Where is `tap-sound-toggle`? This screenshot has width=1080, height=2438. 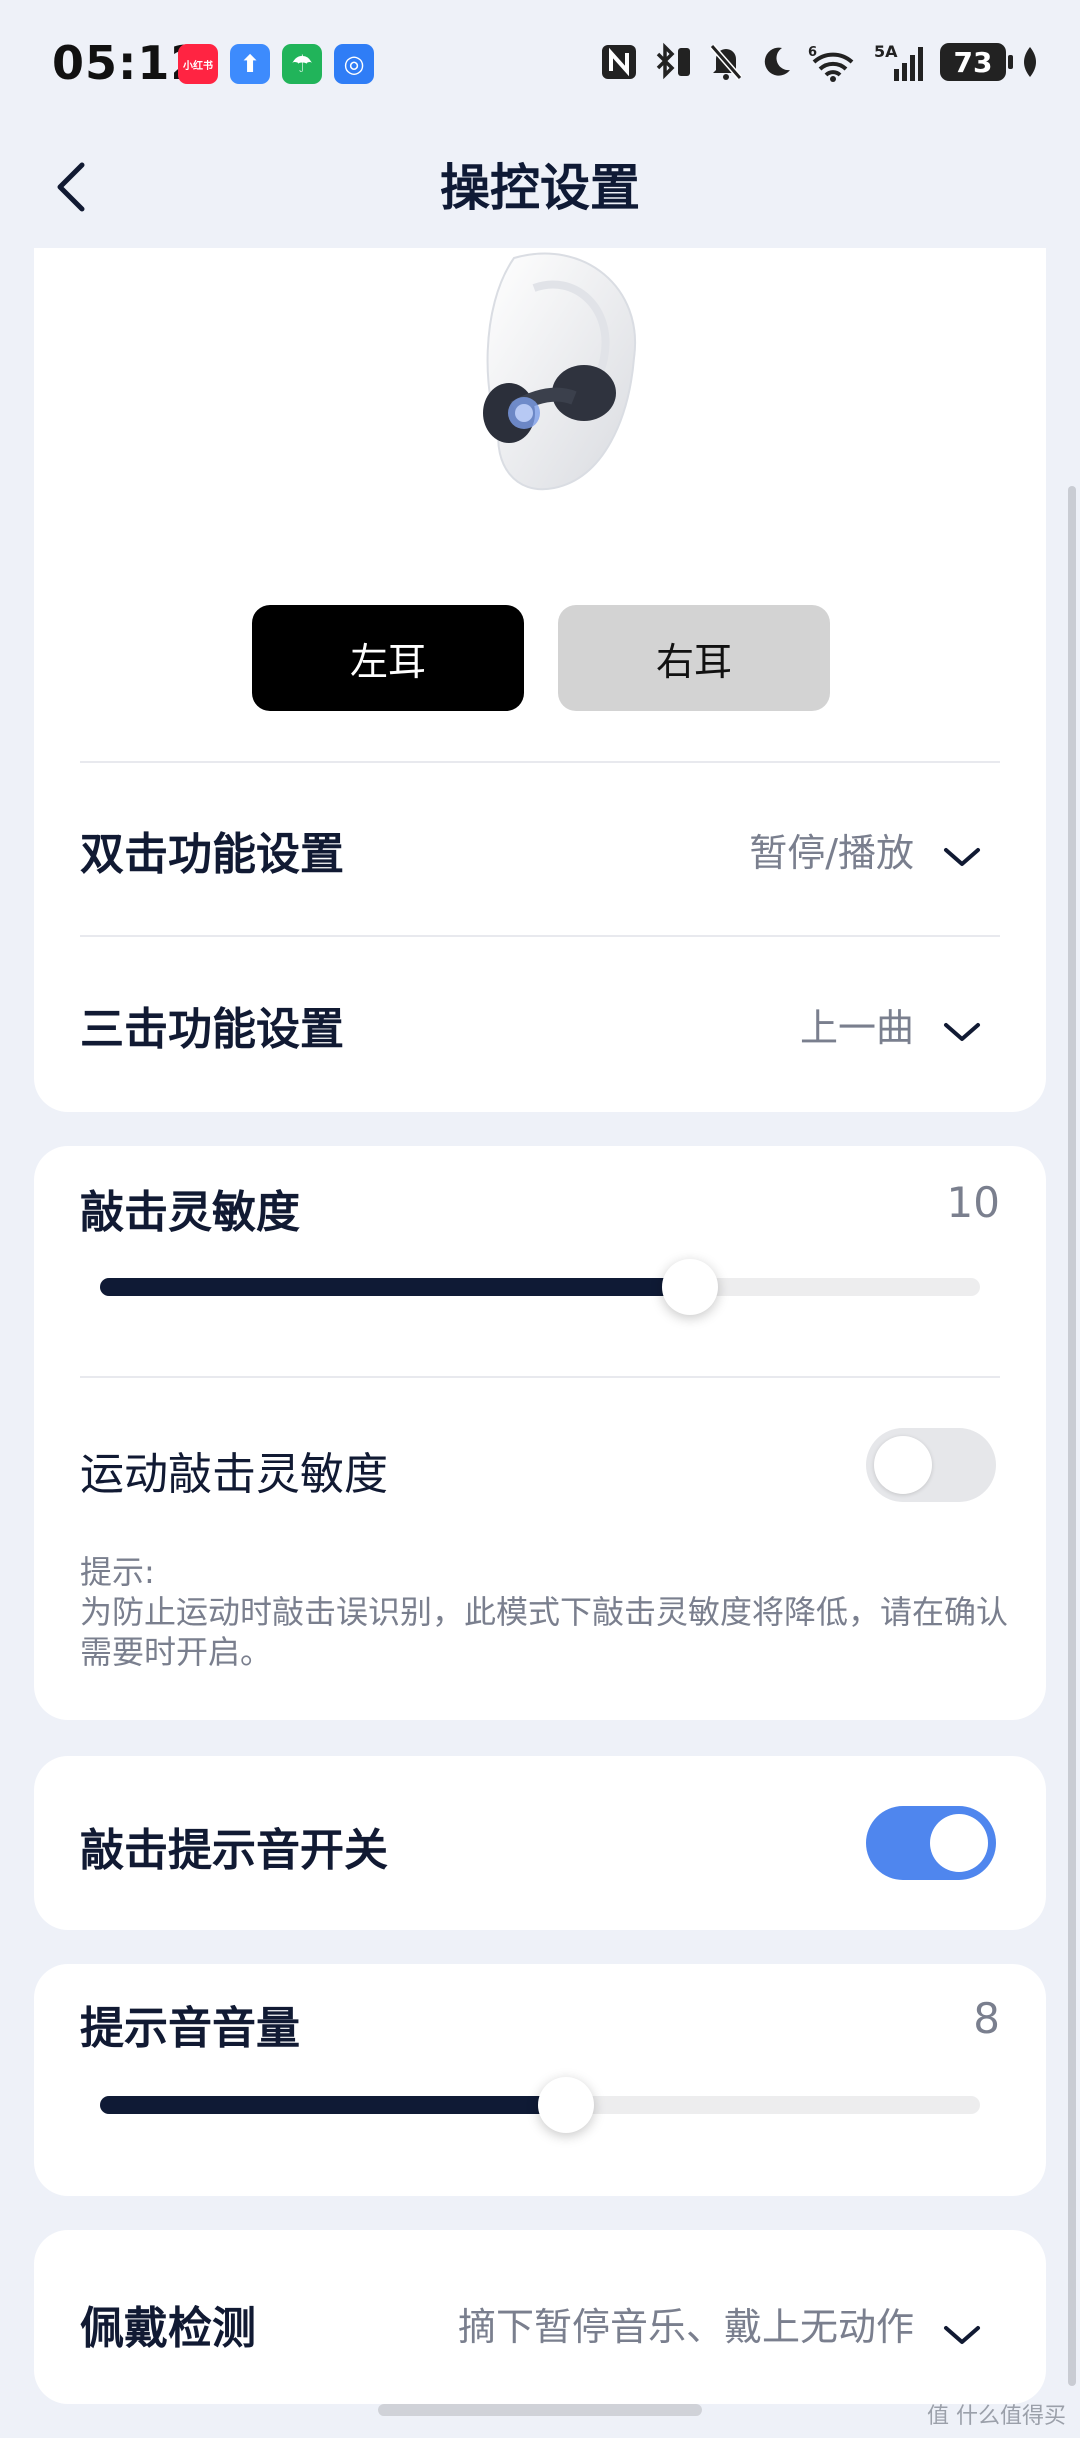
tap-sound-toggle is located at coordinates (931, 1843).